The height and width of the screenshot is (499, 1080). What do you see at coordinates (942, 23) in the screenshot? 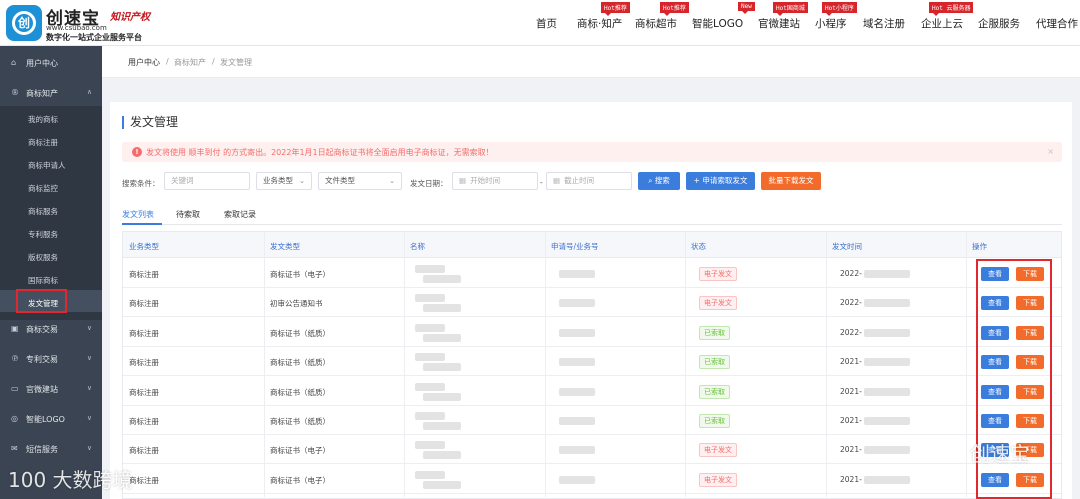
I see `nav-cloud: 企业上云` at bounding box center [942, 23].